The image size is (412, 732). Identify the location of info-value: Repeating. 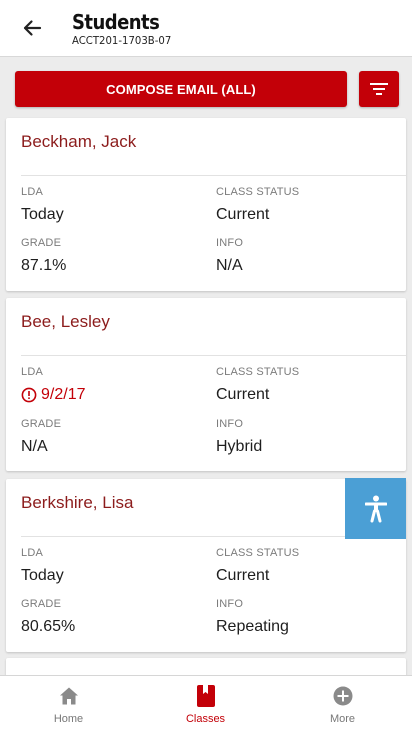
(252, 626).